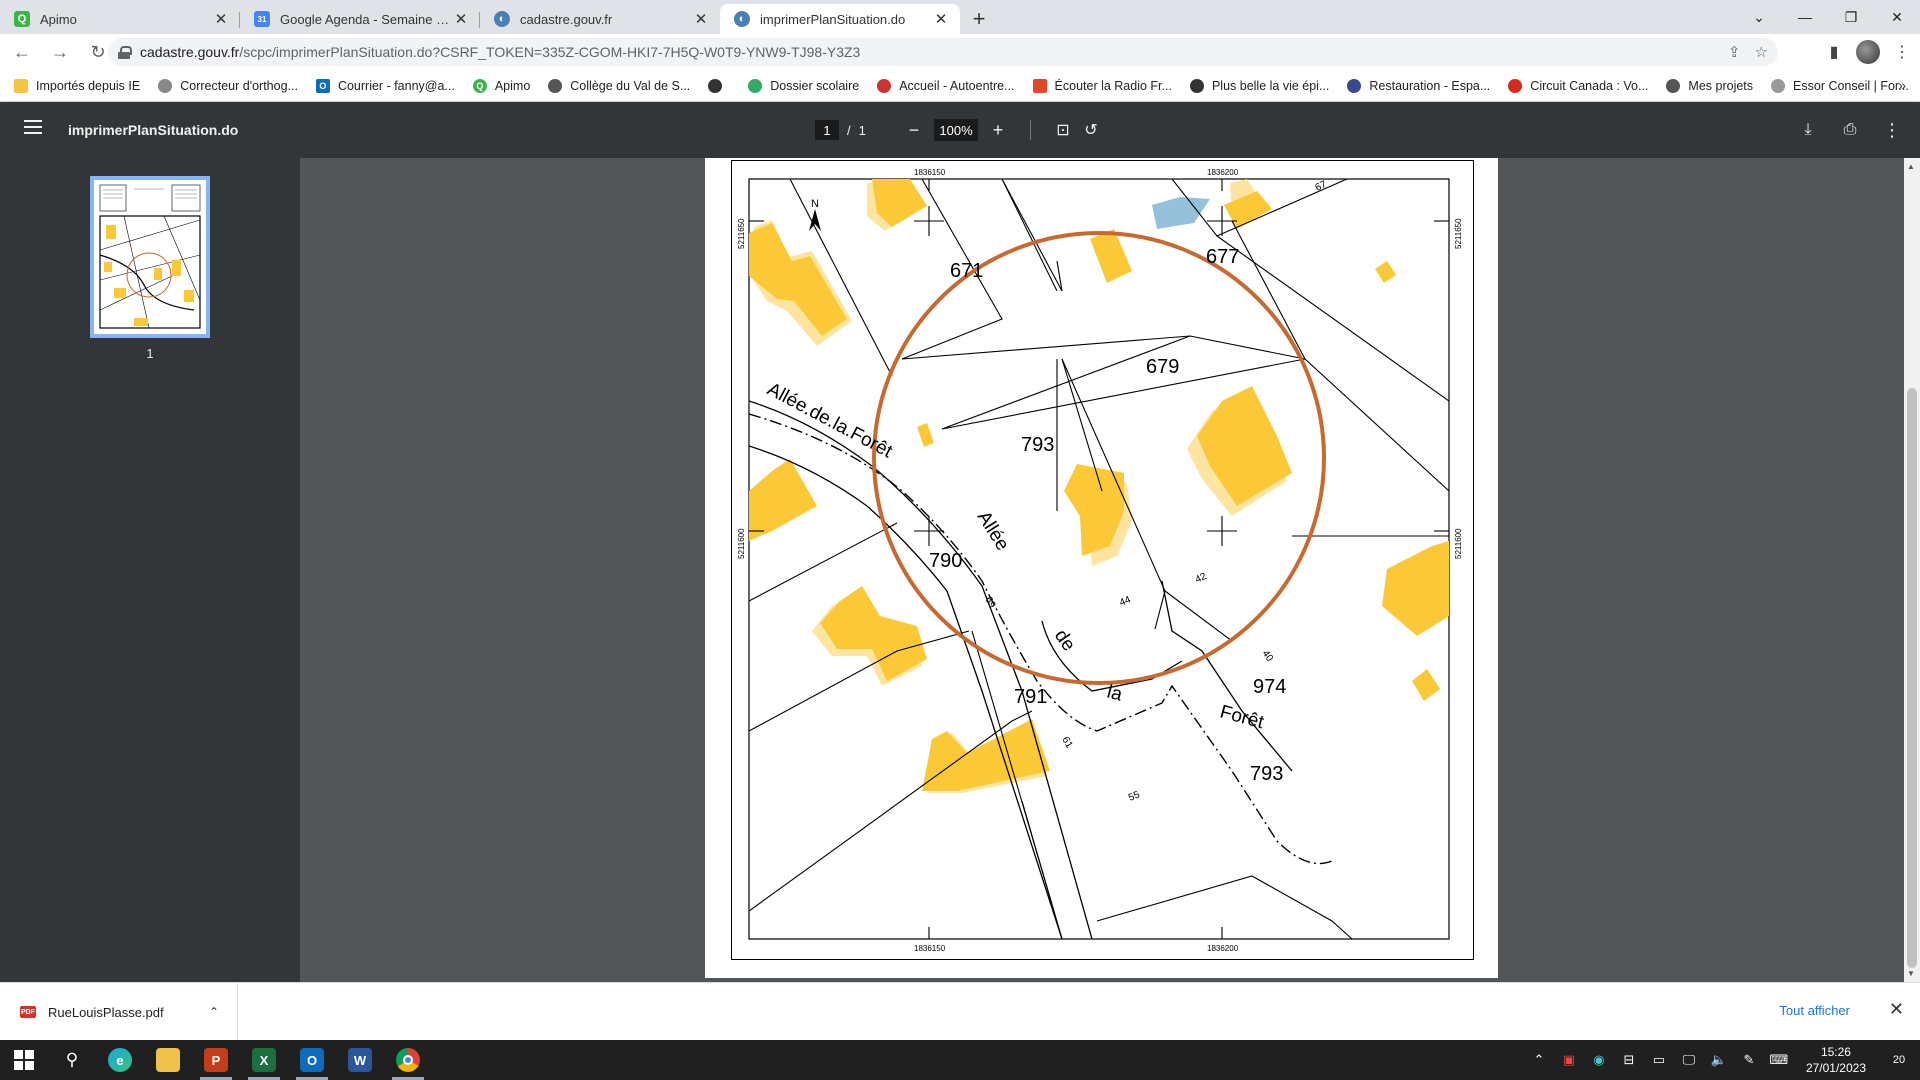 The width and height of the screenshot is (1920, 1080). I want to click on tab-title: cadastre.gouv.fr, so click(566, 19).